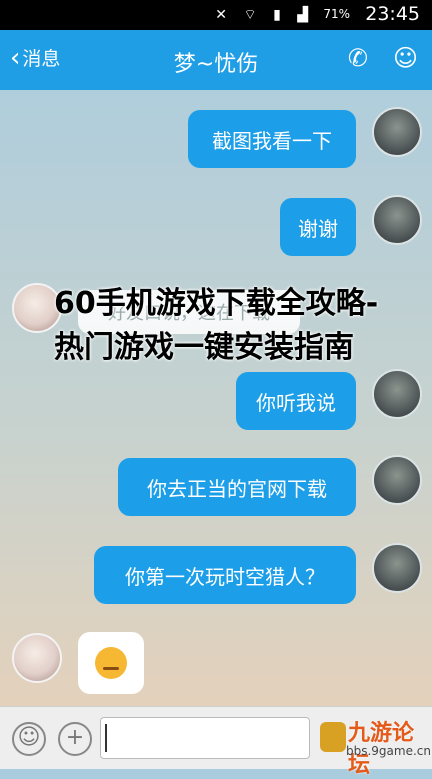 Image resolution: width=432 pixels, height=779 pixels. I want to click on overlay-title: 60手机游戏下载全攻略-热门游戏一键安装指南, so click(216, 325).